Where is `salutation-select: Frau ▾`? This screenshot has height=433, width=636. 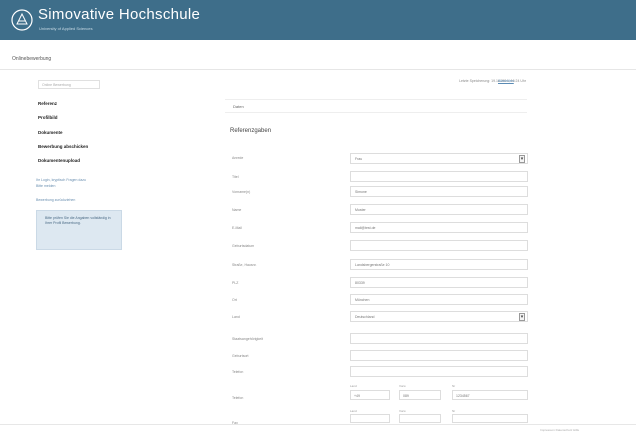 salutation-select: Frau ▾ is located at coordinates (439, 158).